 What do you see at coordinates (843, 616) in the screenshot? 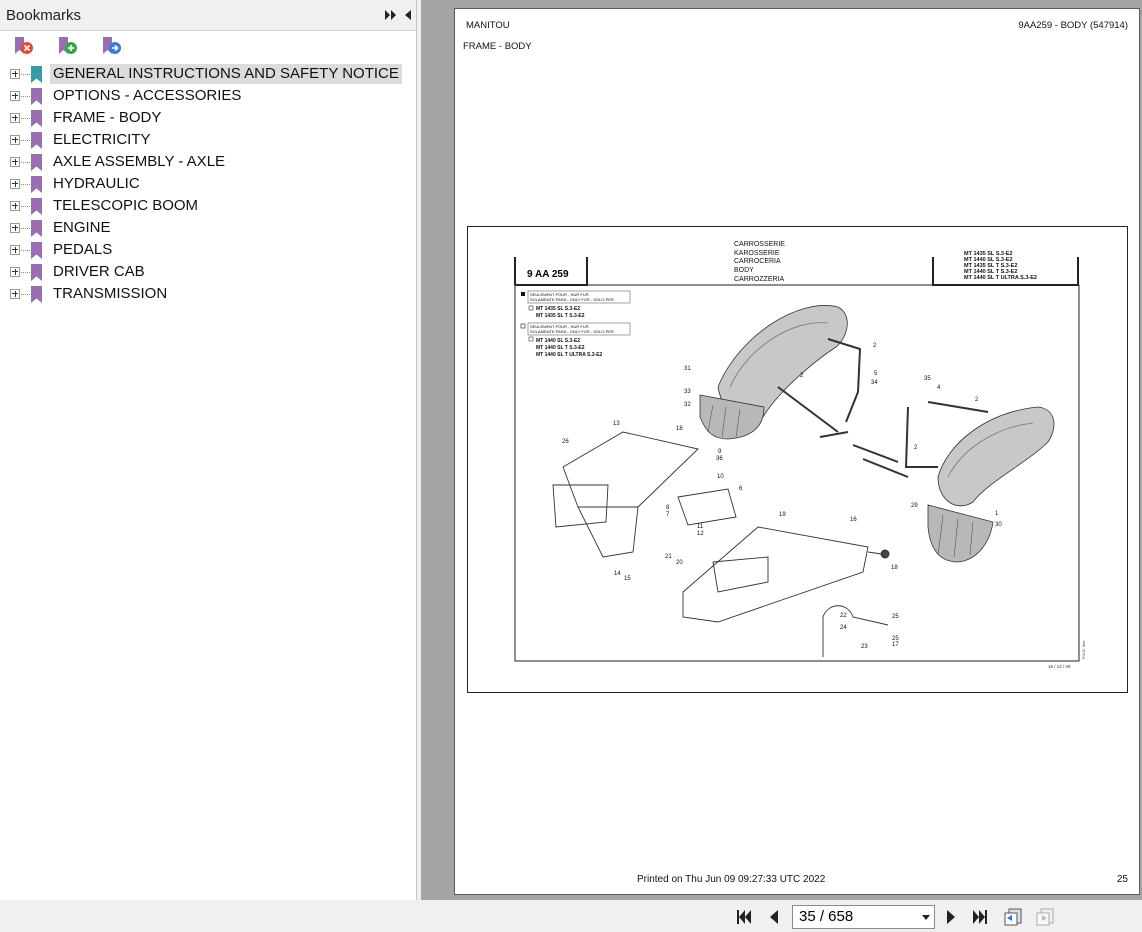
I see `callout-22: 22` at bounding box center [843, 616].